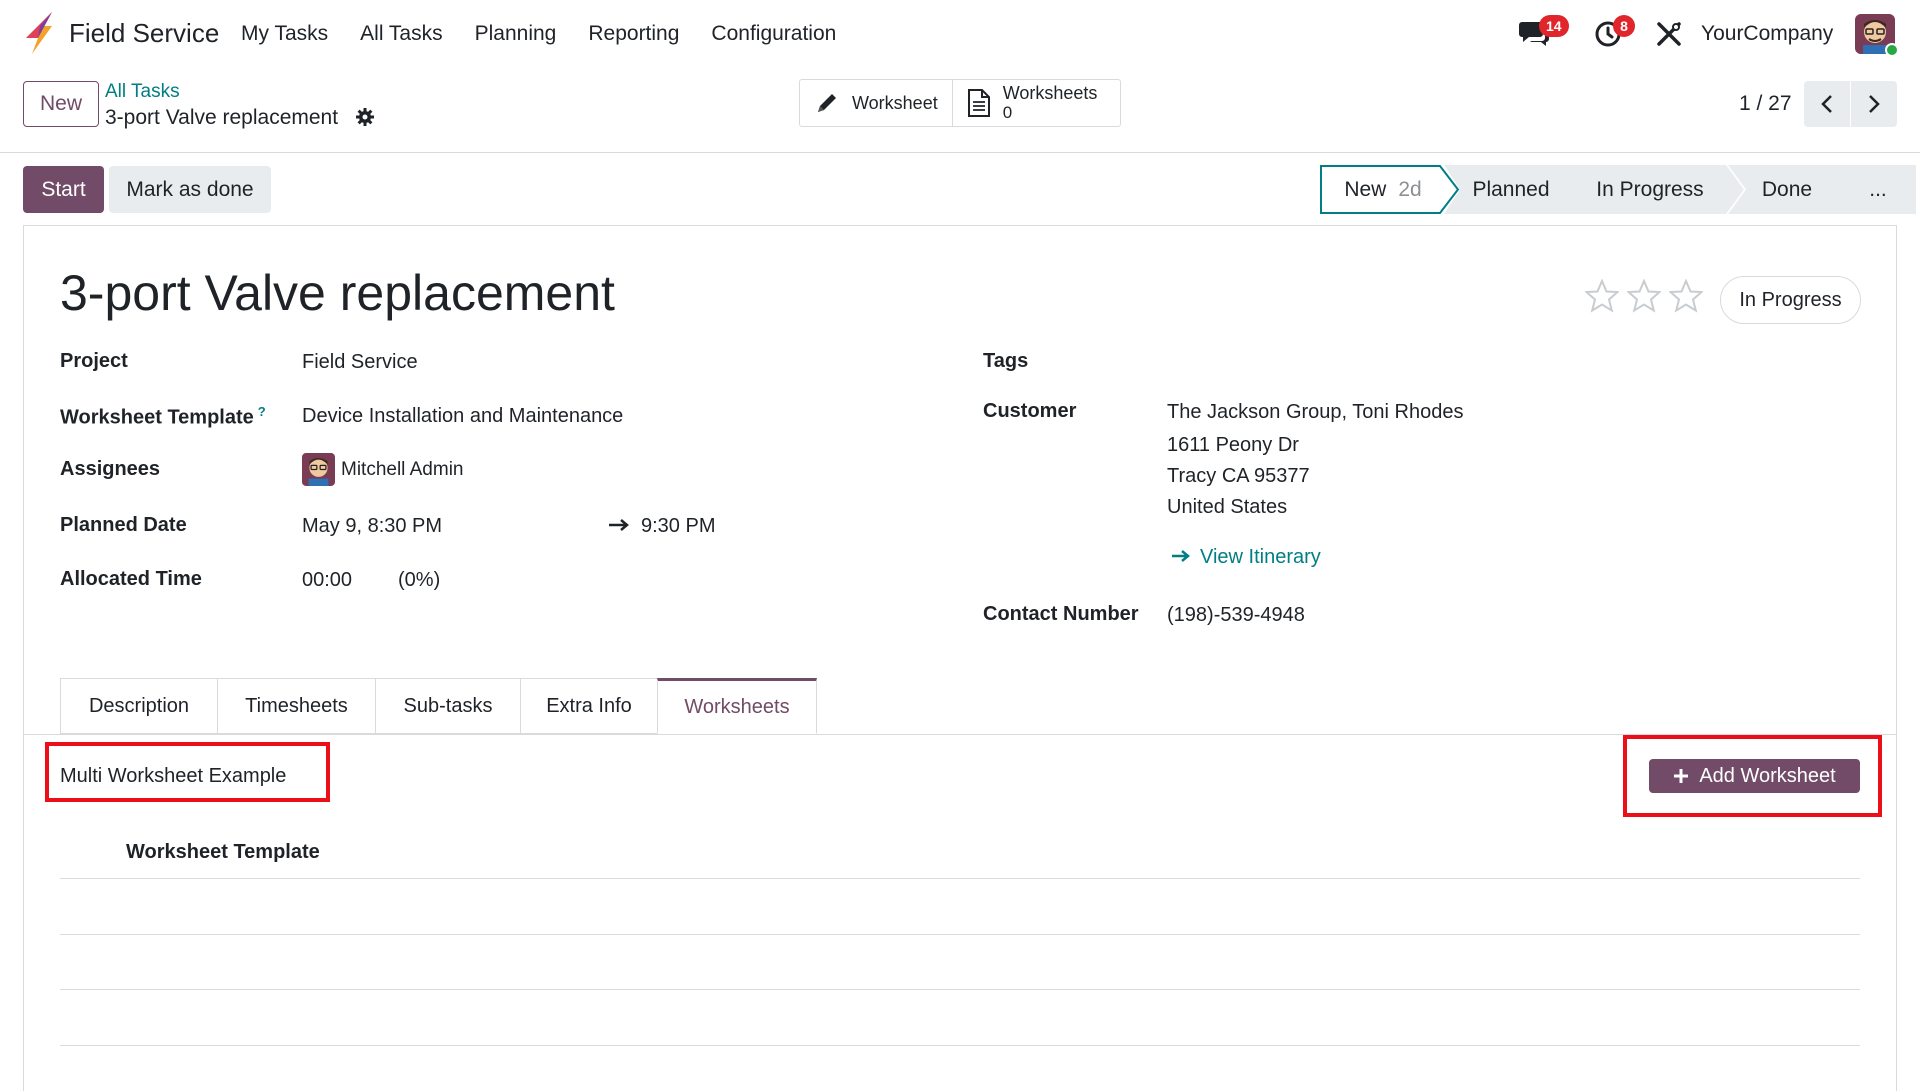 The image size is (1920, 1091). Describe the element at coordinates (327, 580) in the screenshot. I see `allocated-time-value: 00:00` at that location.